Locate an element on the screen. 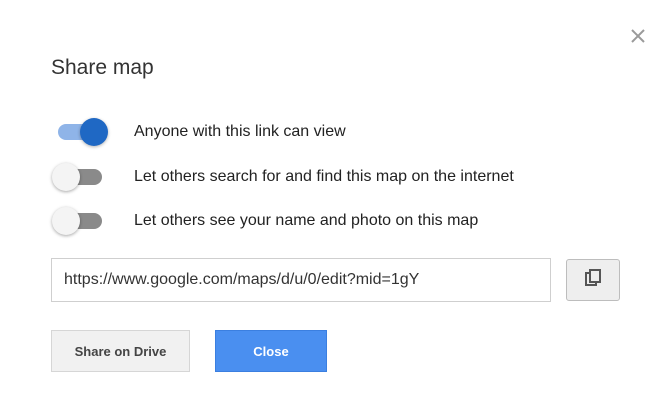 Image resolution: width=666 pixels, height=411 pixels. link-view-toggle is located at coordinates (80, 132).